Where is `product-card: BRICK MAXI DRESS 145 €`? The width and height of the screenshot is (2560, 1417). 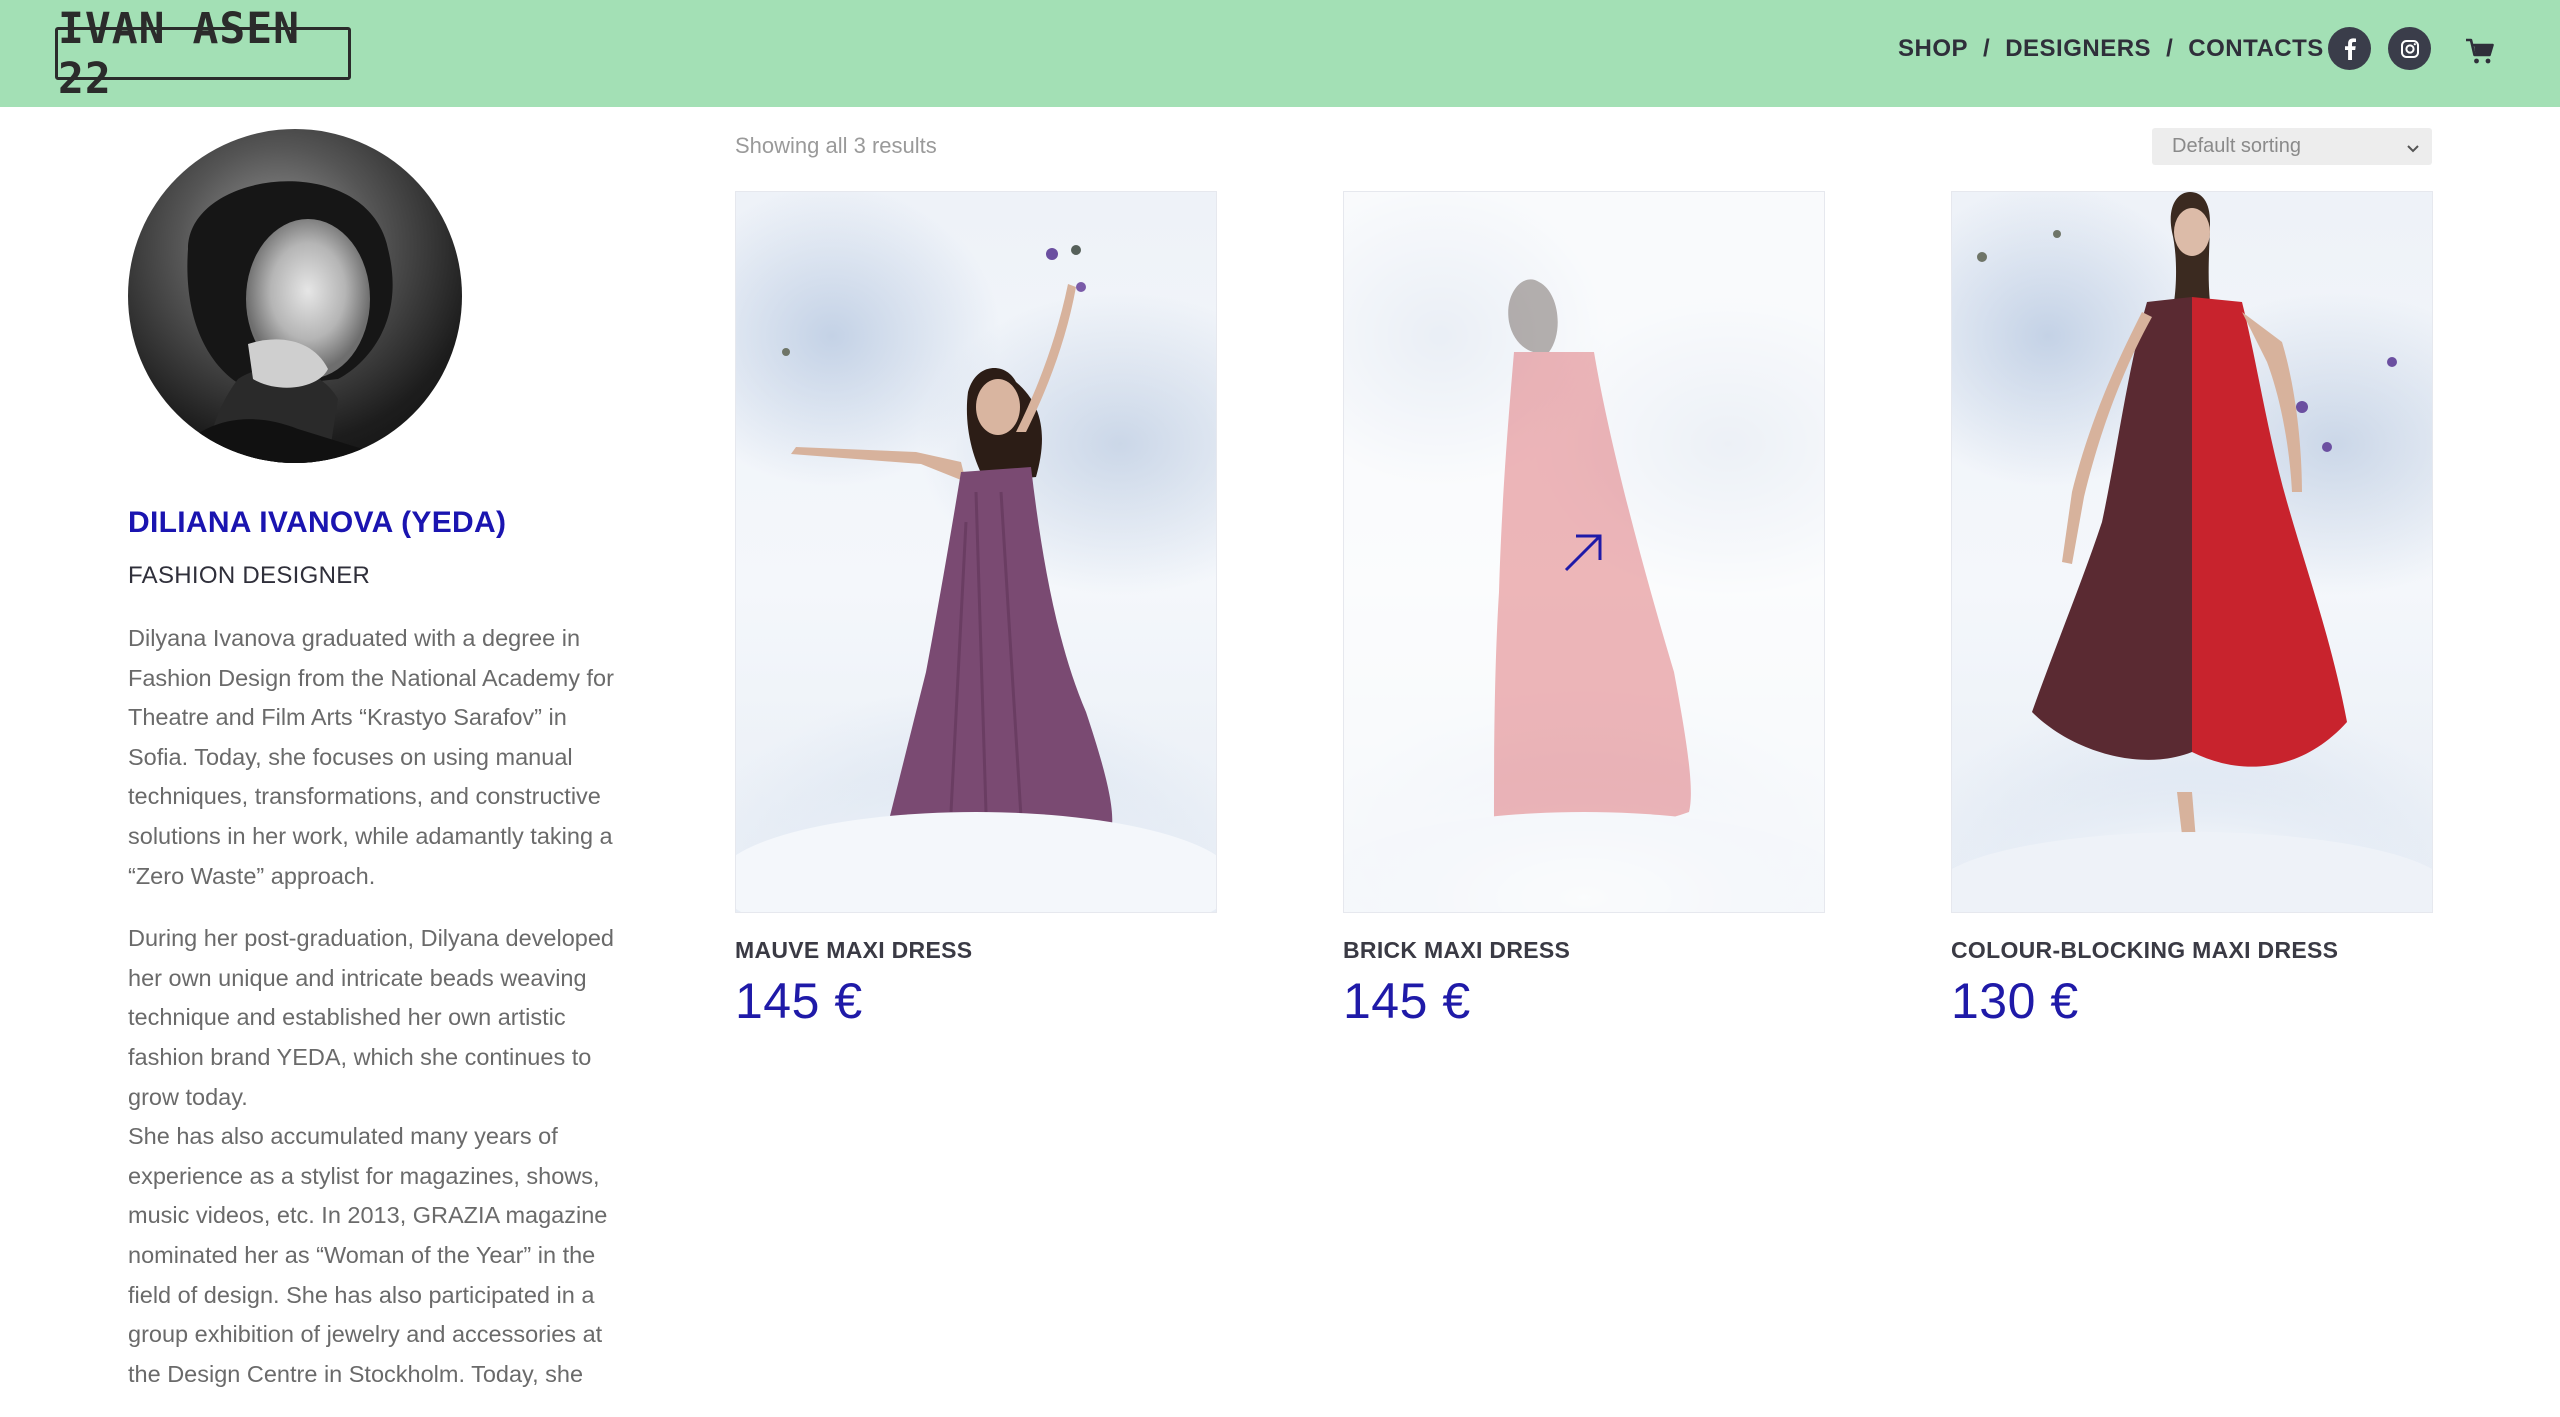 product-card: BRICK MAXI DRESS 145 € is located at coordinates (1584, 610).